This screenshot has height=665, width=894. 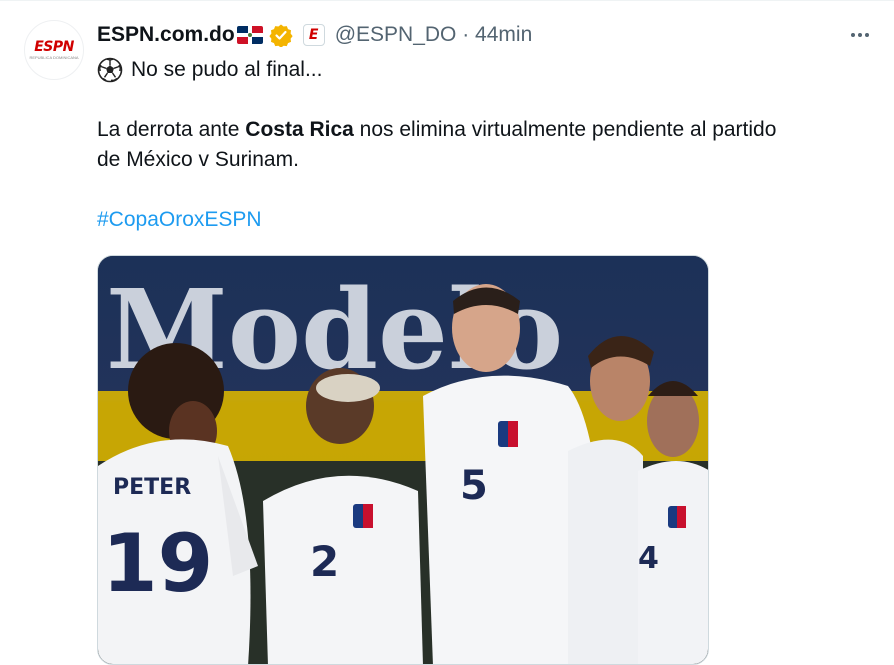 I want to click on top-divider, so click(x=447, y=0).